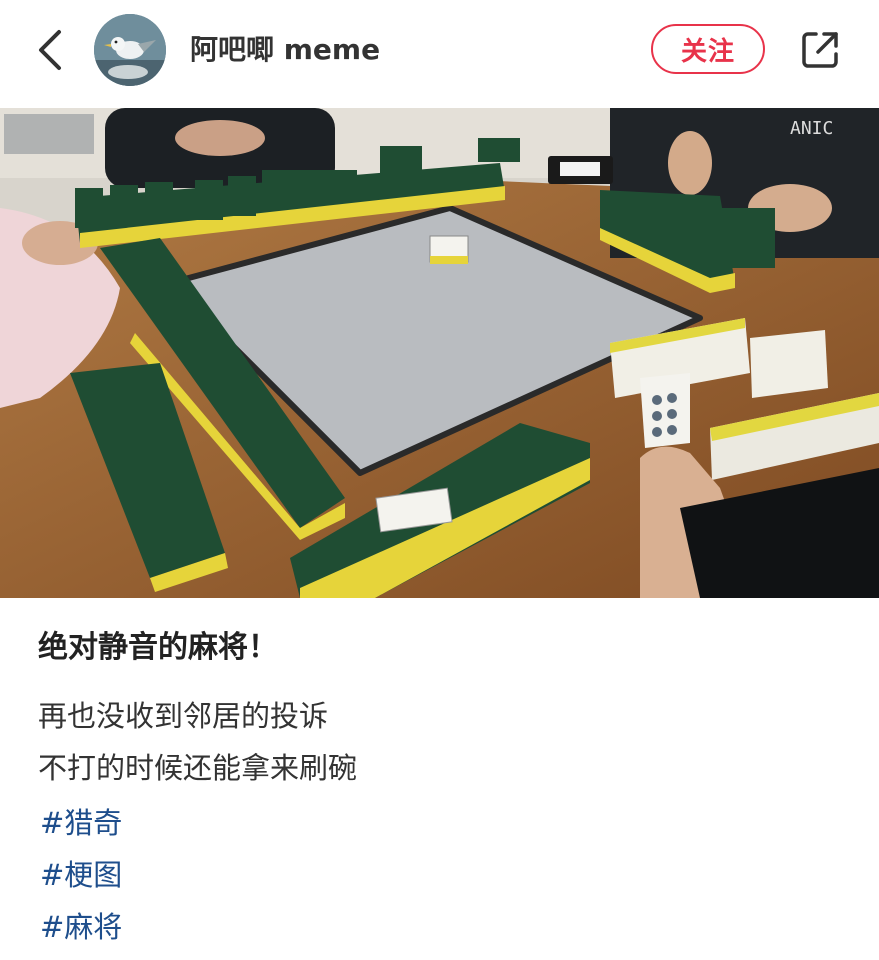 This screenshot has width=879, height=960. What do you see at coordinates (285, 50) in the screenshot?
I see `username: 阿吧唧 meme` at bounding box center [285, 50].